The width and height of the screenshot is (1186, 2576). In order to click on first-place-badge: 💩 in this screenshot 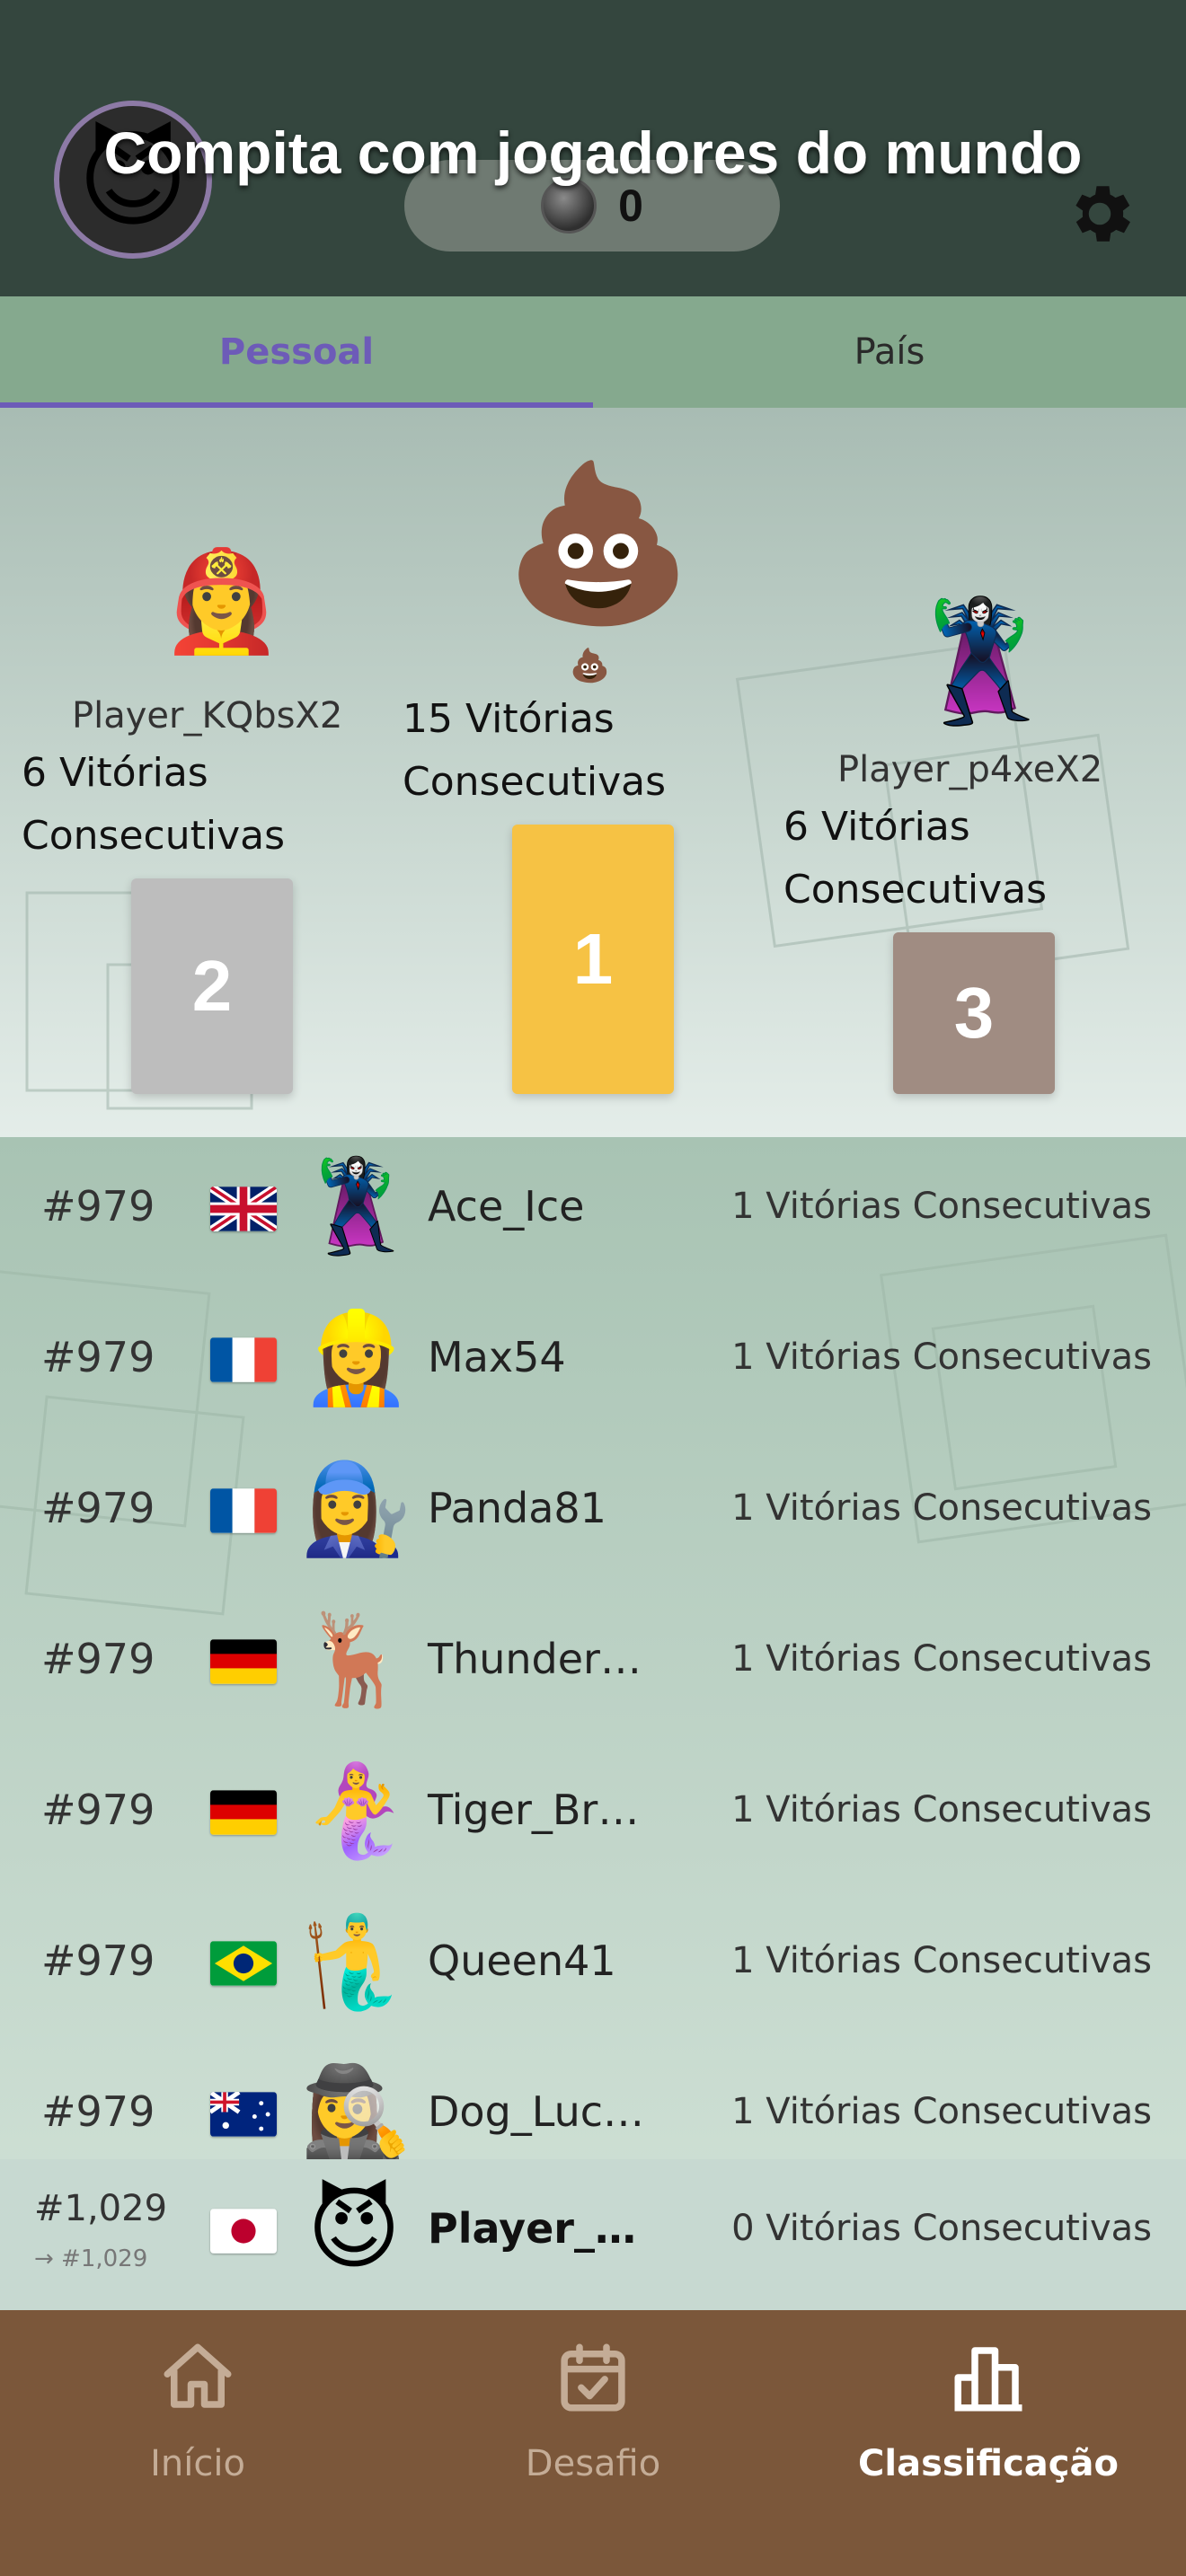, I will do `click(590, 666)`.